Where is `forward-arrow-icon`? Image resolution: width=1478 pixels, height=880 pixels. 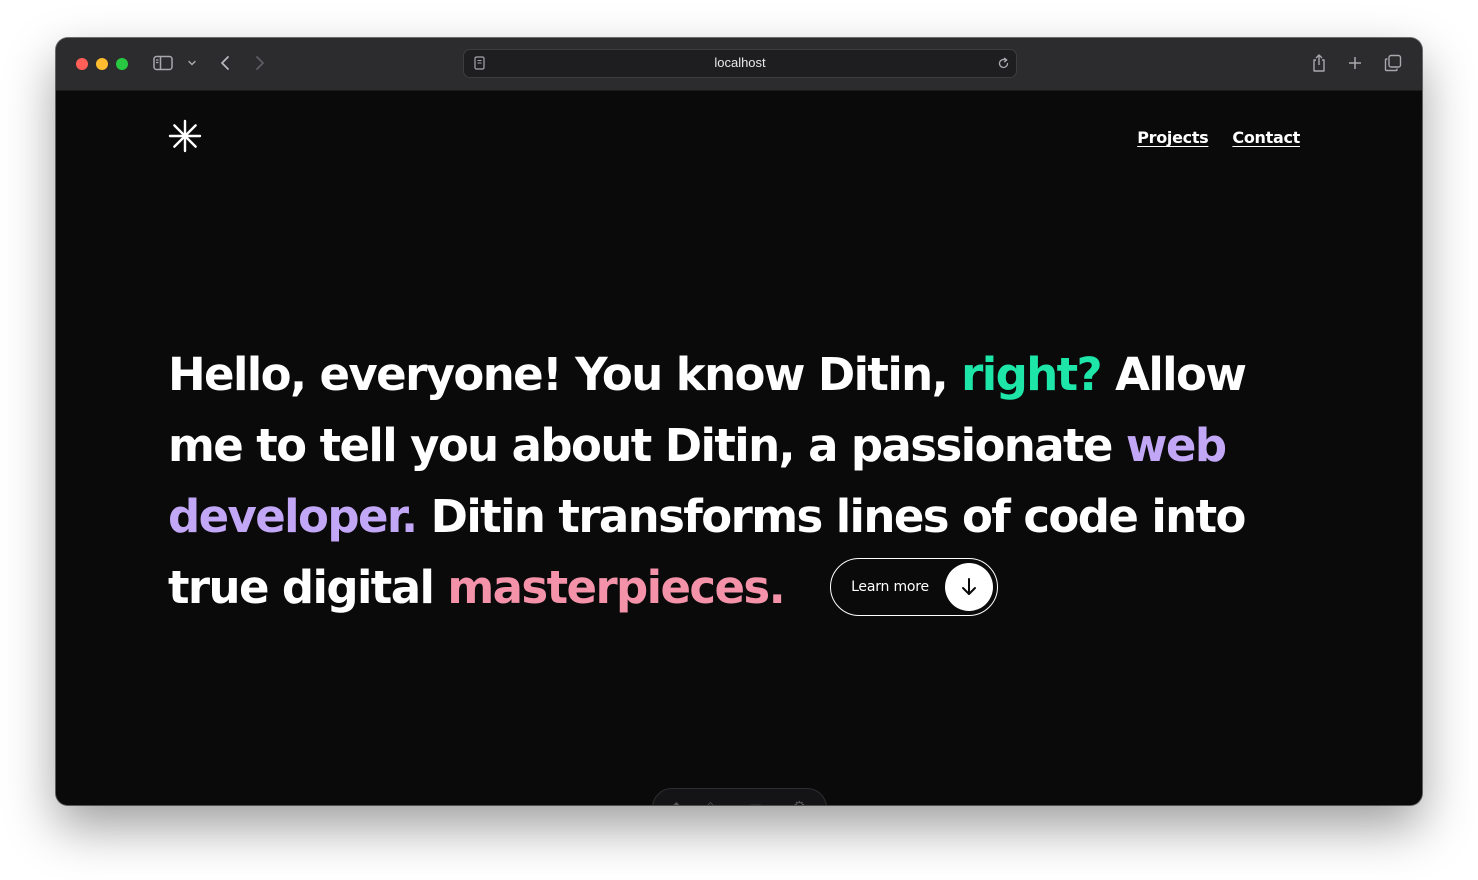
forward-arrow-icon is located at coordinates (260, 63).